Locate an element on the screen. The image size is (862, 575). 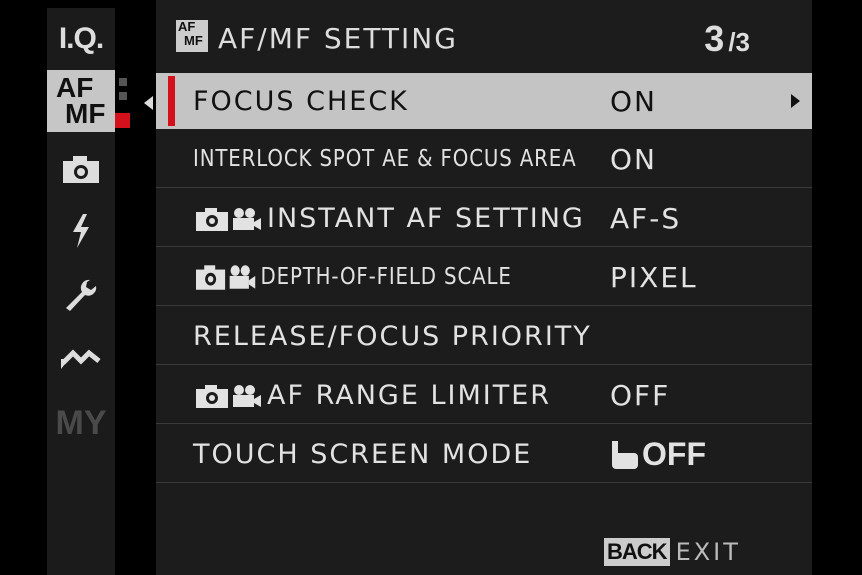
menu-item-instant-af-setting: INSTANT AF SETTING AF-S is located at coordinates (484, 218).